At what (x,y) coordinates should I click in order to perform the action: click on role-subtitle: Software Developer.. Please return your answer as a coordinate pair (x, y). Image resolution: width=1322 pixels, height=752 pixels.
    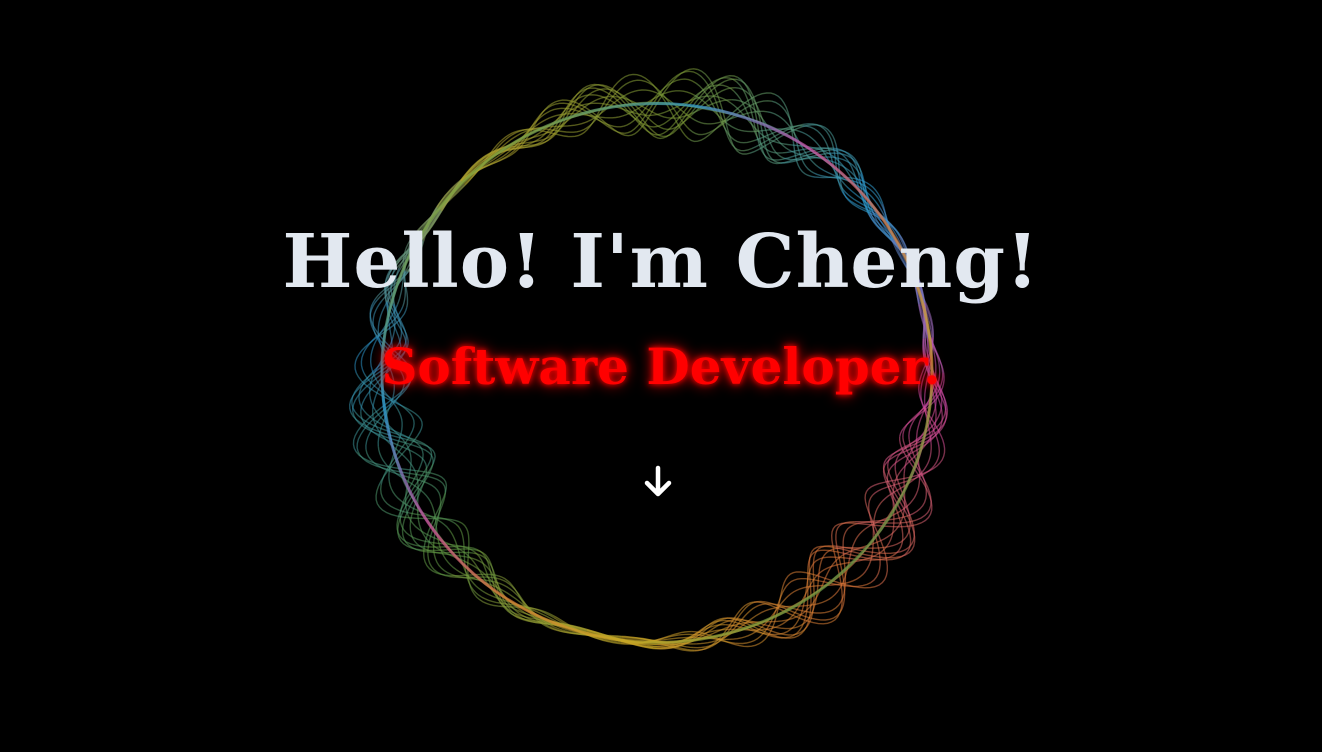
    Looking at the image, I should click on (661, 366).